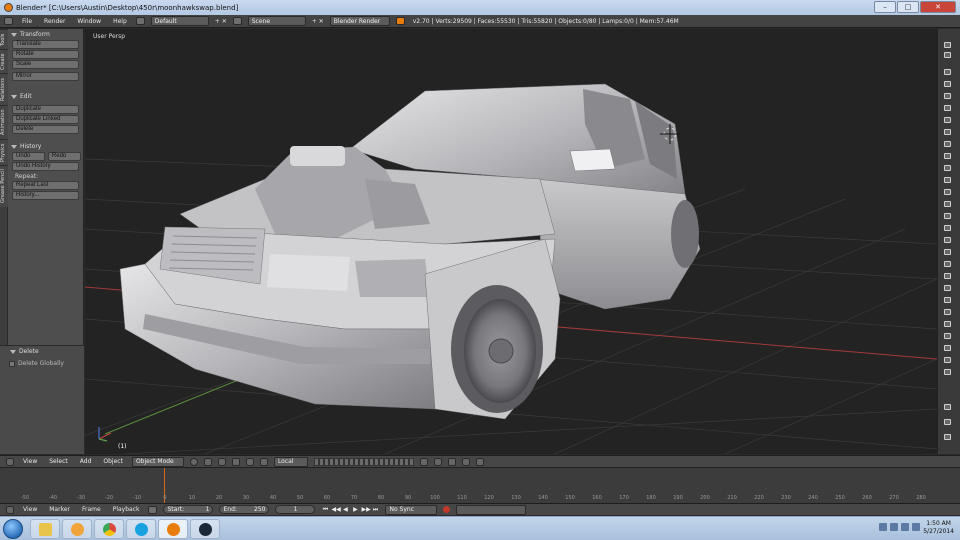  Describe the element at coordinates (894, 527) in the screenshot. I see `flag-icon` at that location.